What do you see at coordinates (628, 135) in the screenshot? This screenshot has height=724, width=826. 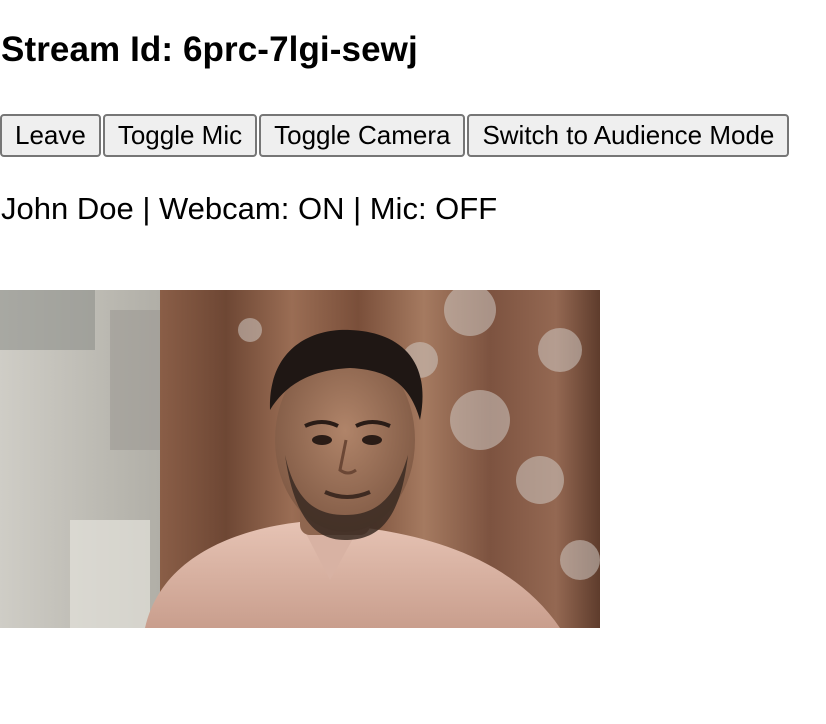 I see `switch-to-audience-mode-button: Switch to Audience Mode` at bounding box center [628, 135].